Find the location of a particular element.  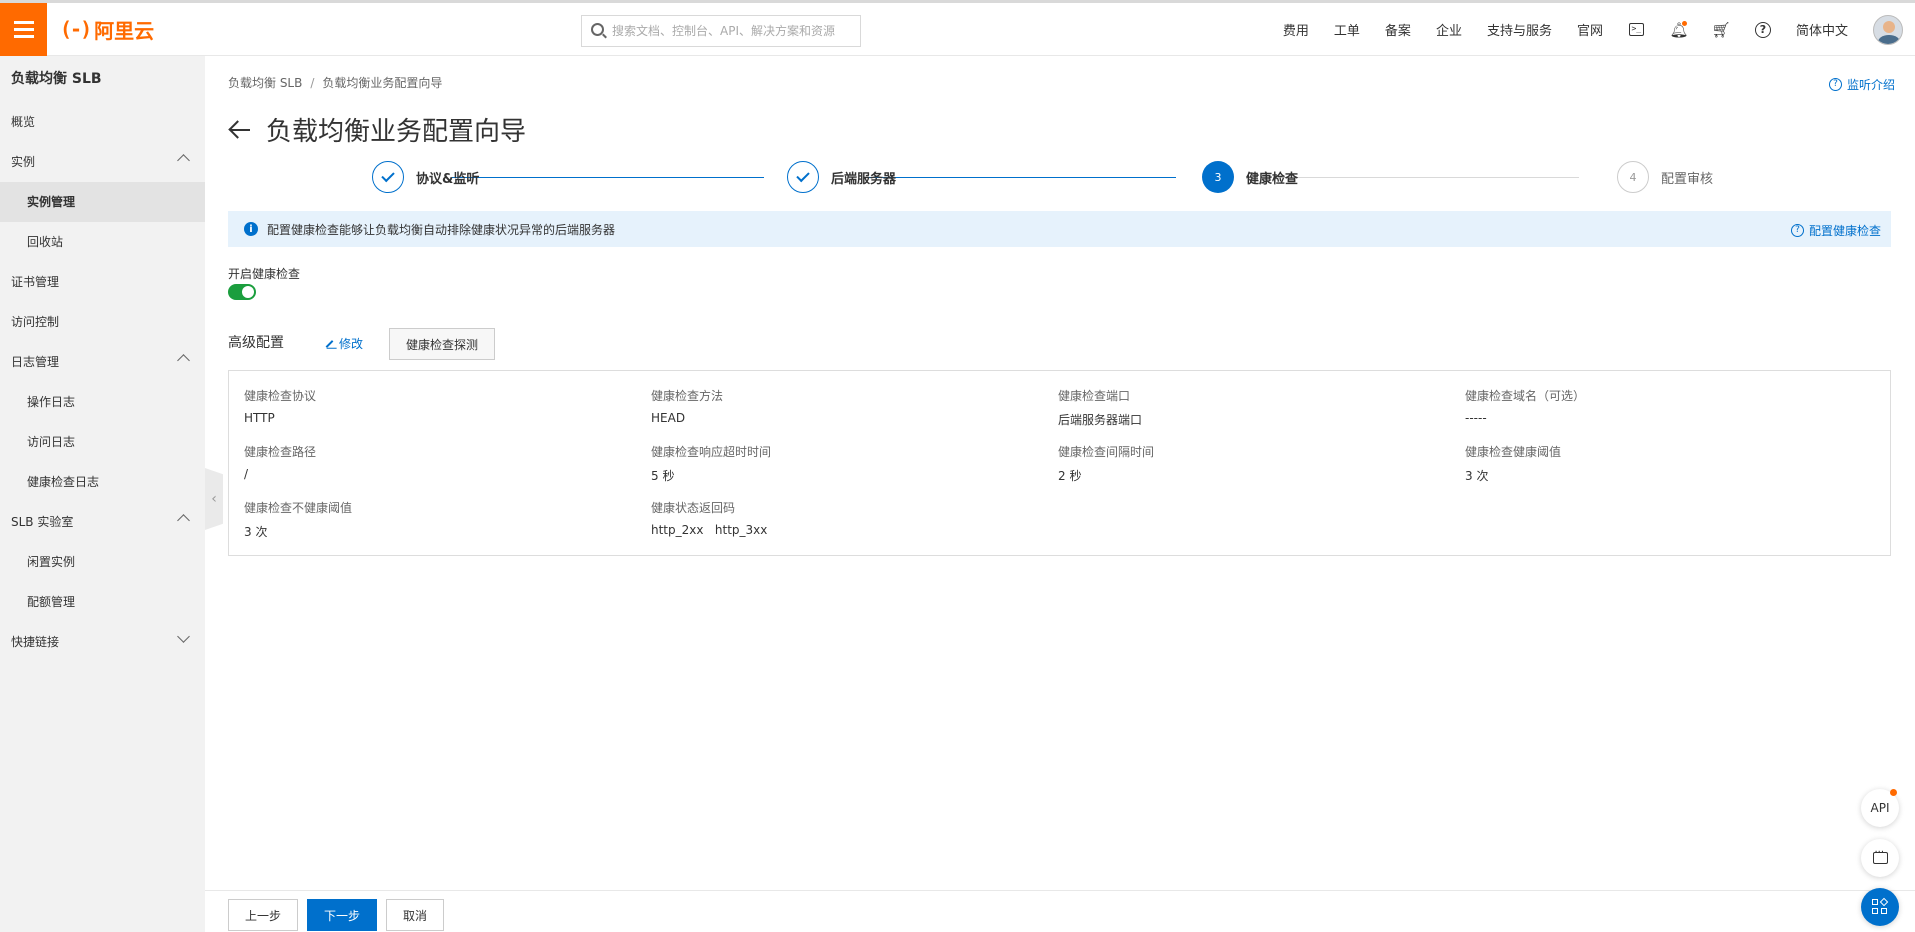

aliyun-logo: (-) 阿里云 is located at coordinates (107, 30).